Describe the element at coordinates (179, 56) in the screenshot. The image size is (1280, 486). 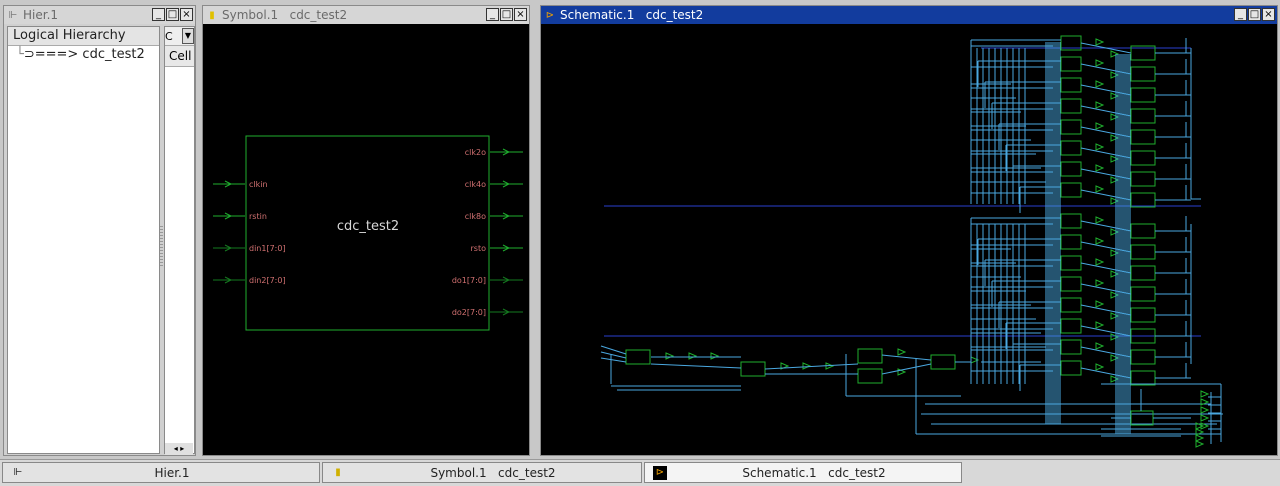
I see `cell-column-header: Cell` at that location.